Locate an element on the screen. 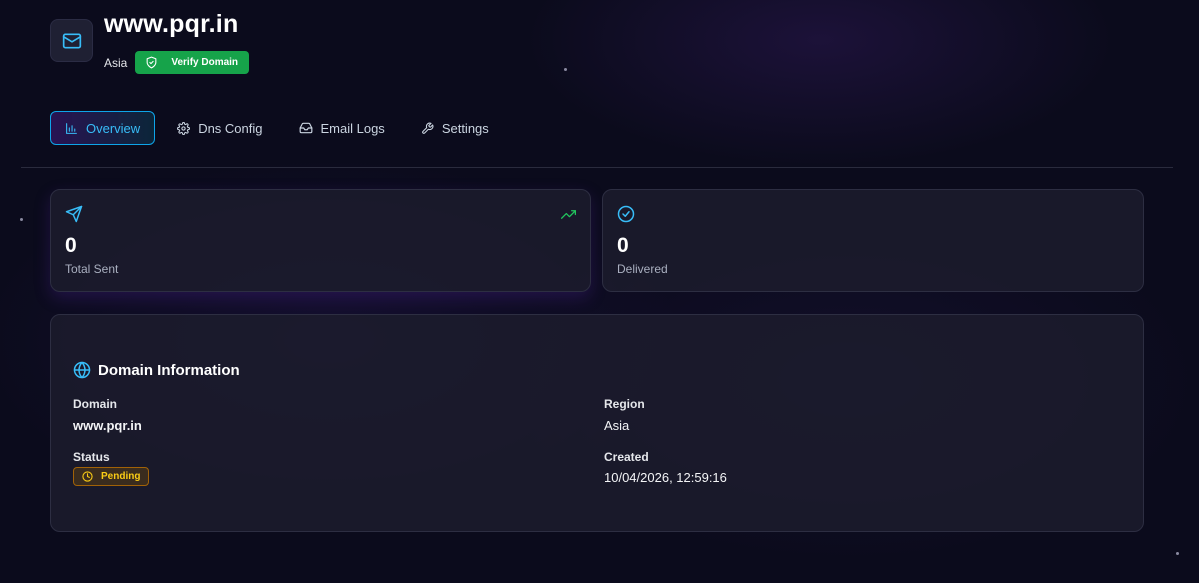 This screenshot has width=1199, height=583. shield-check-icon is located at coordinates (151, 62).